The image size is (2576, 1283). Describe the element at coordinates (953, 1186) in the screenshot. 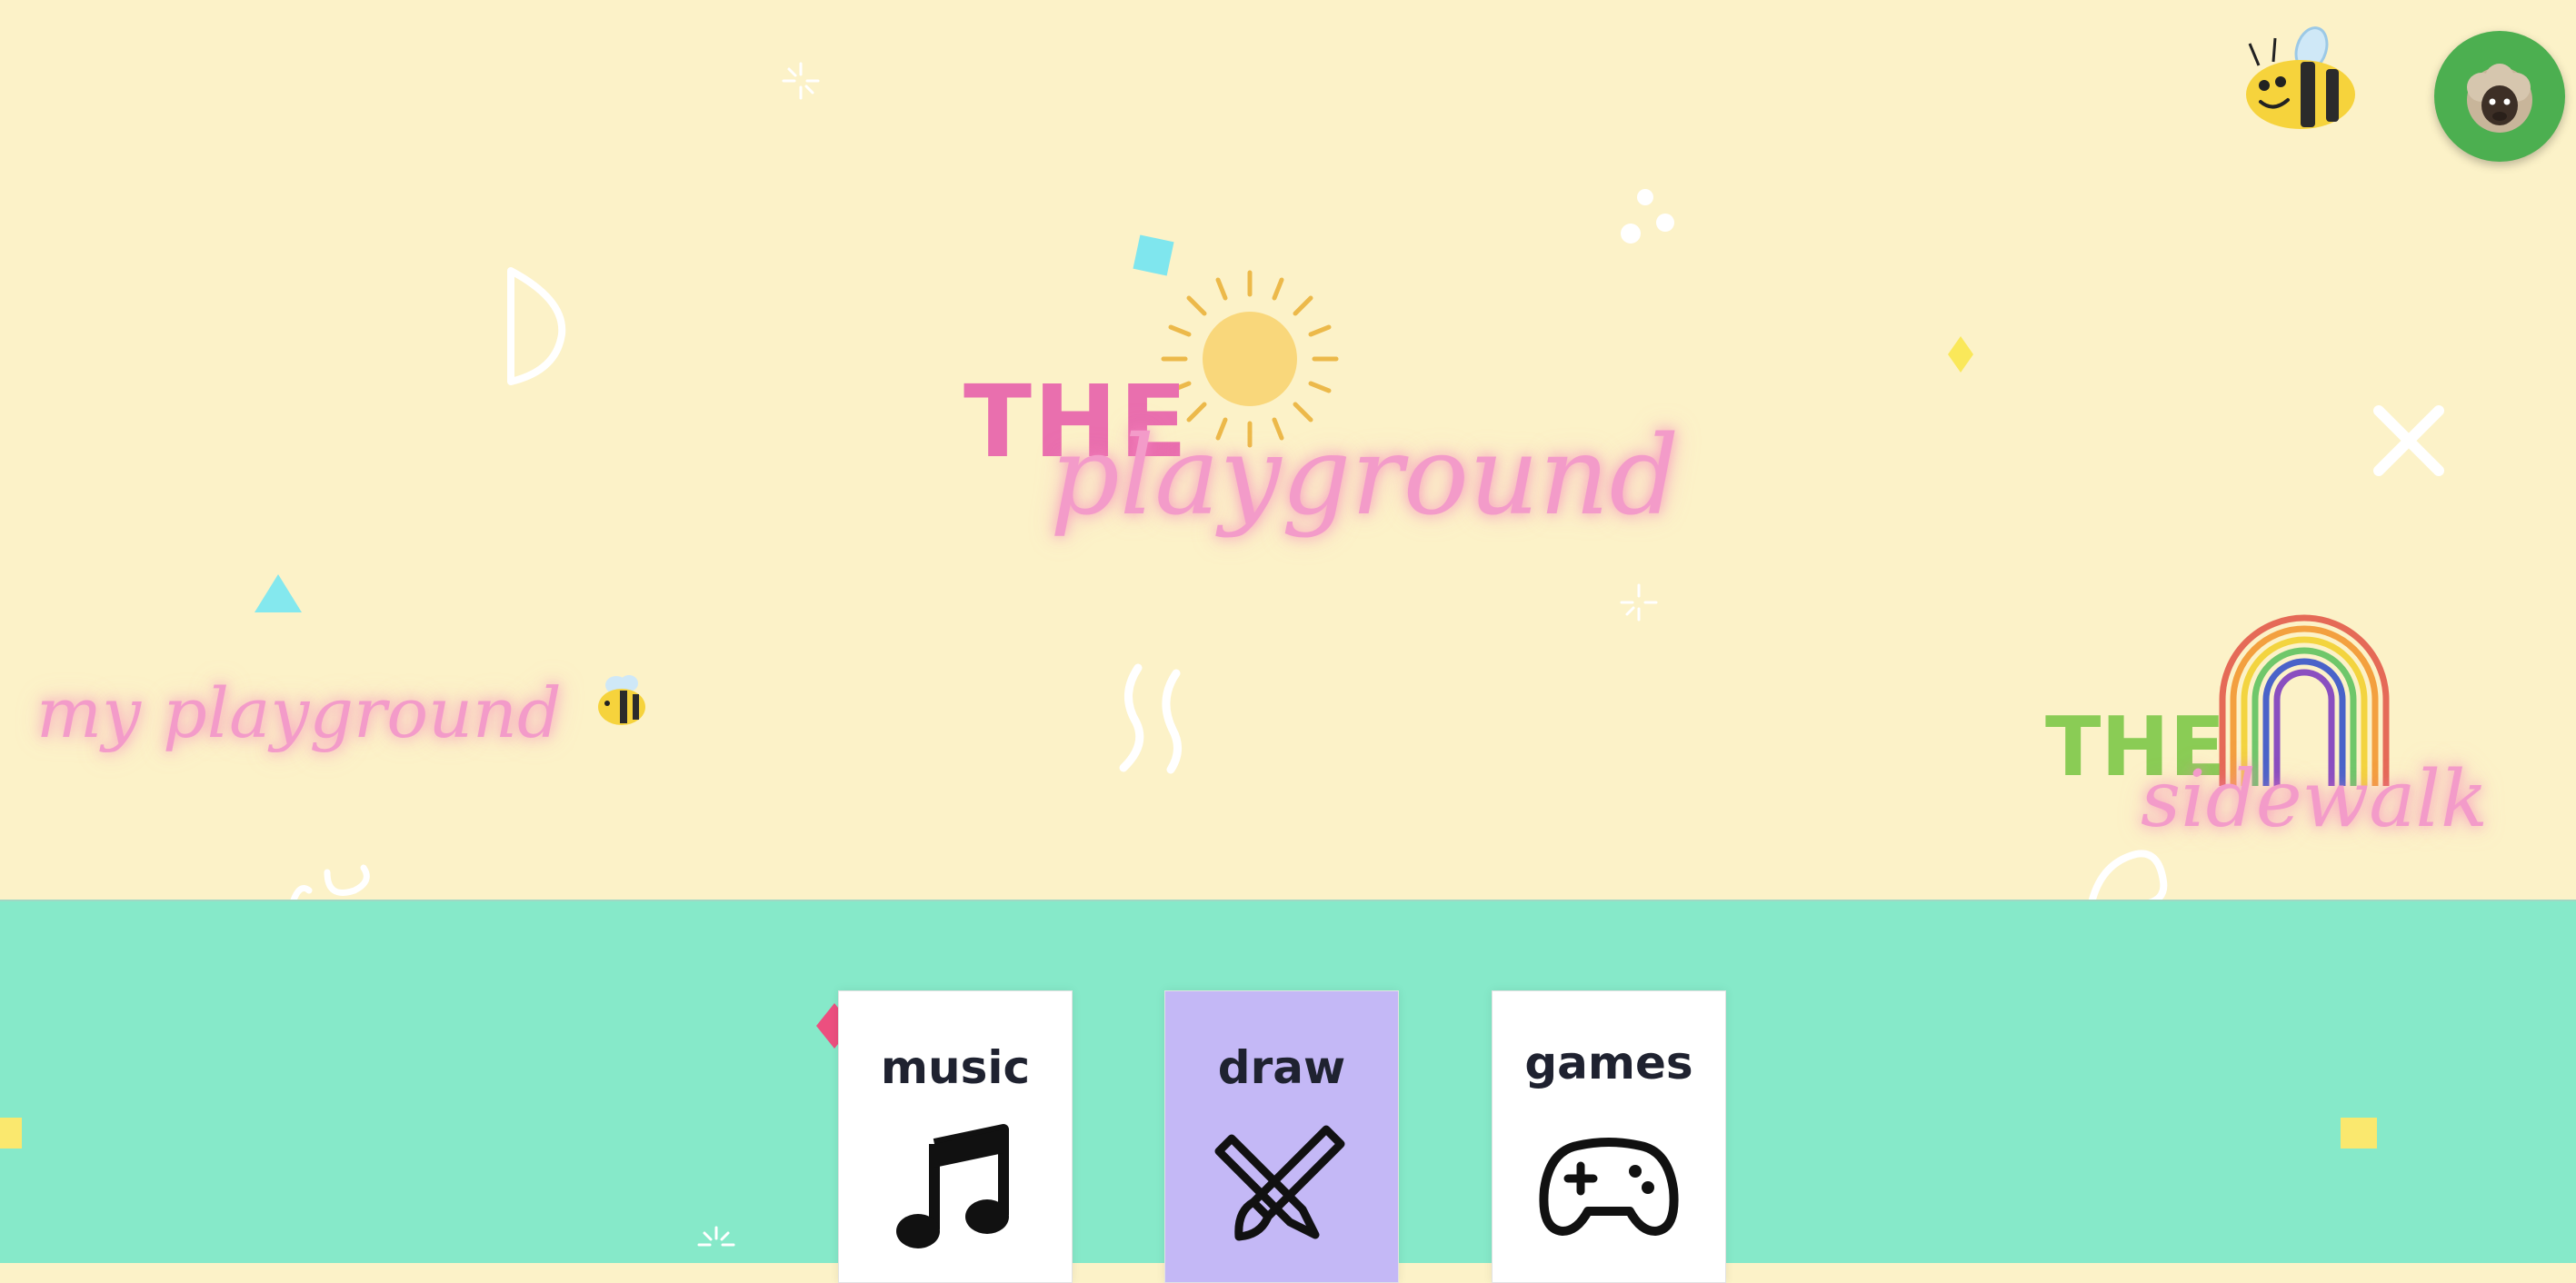

I see `music-note-icon` at that location.